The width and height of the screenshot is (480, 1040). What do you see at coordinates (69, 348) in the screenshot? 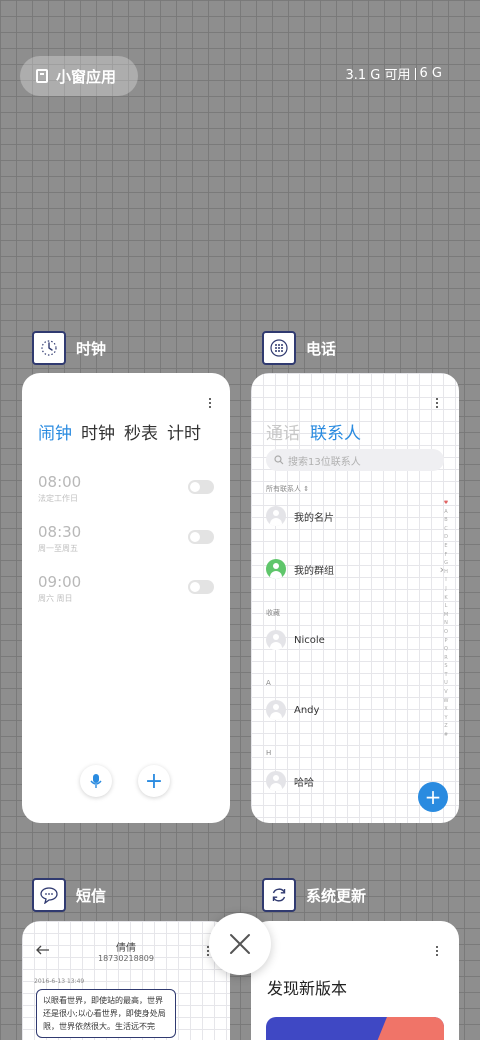
I see `clock-app-header: 时钟` at bounding box center [69, 348].